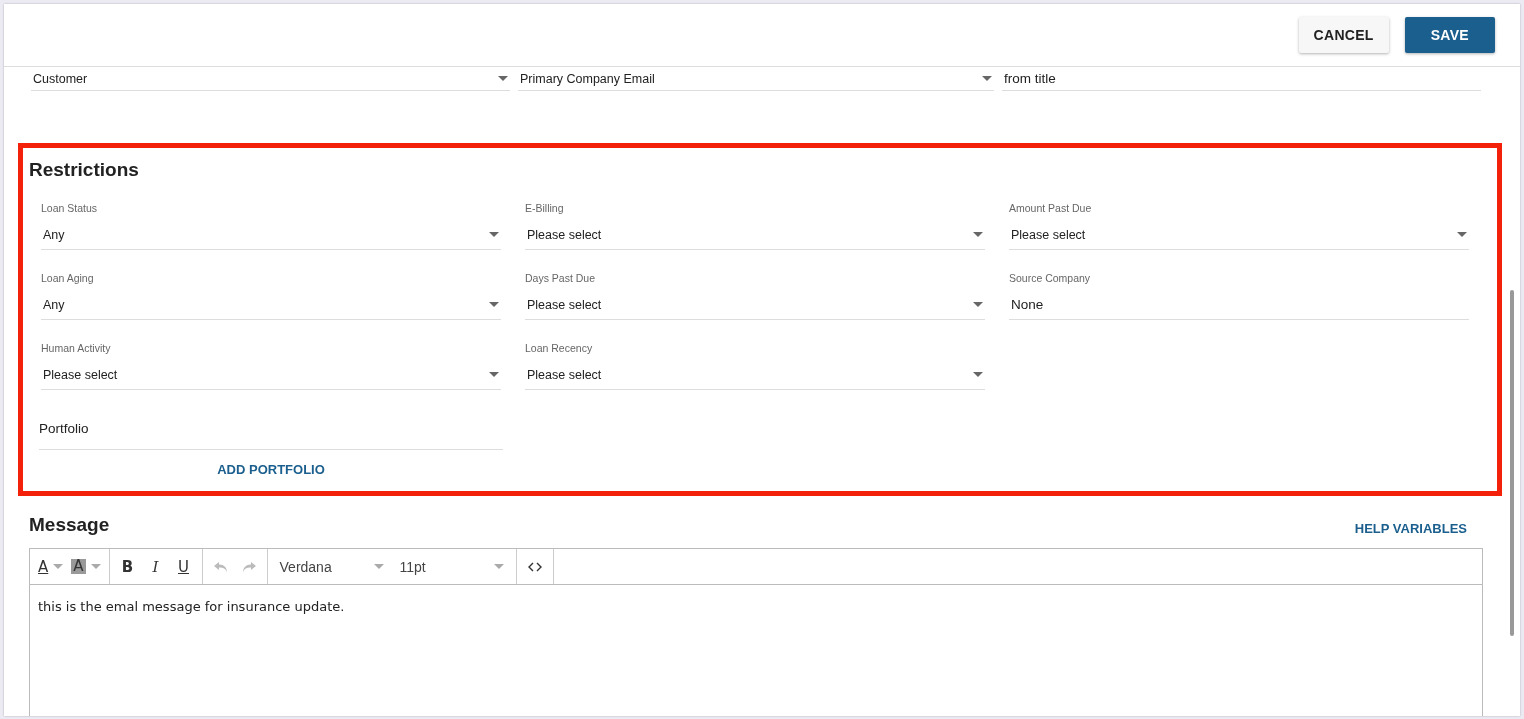  What do you see at coordinates (756, 79) in the screenshot?
I see `select-field: Primary Company Email` at bounding box center [756, 79].